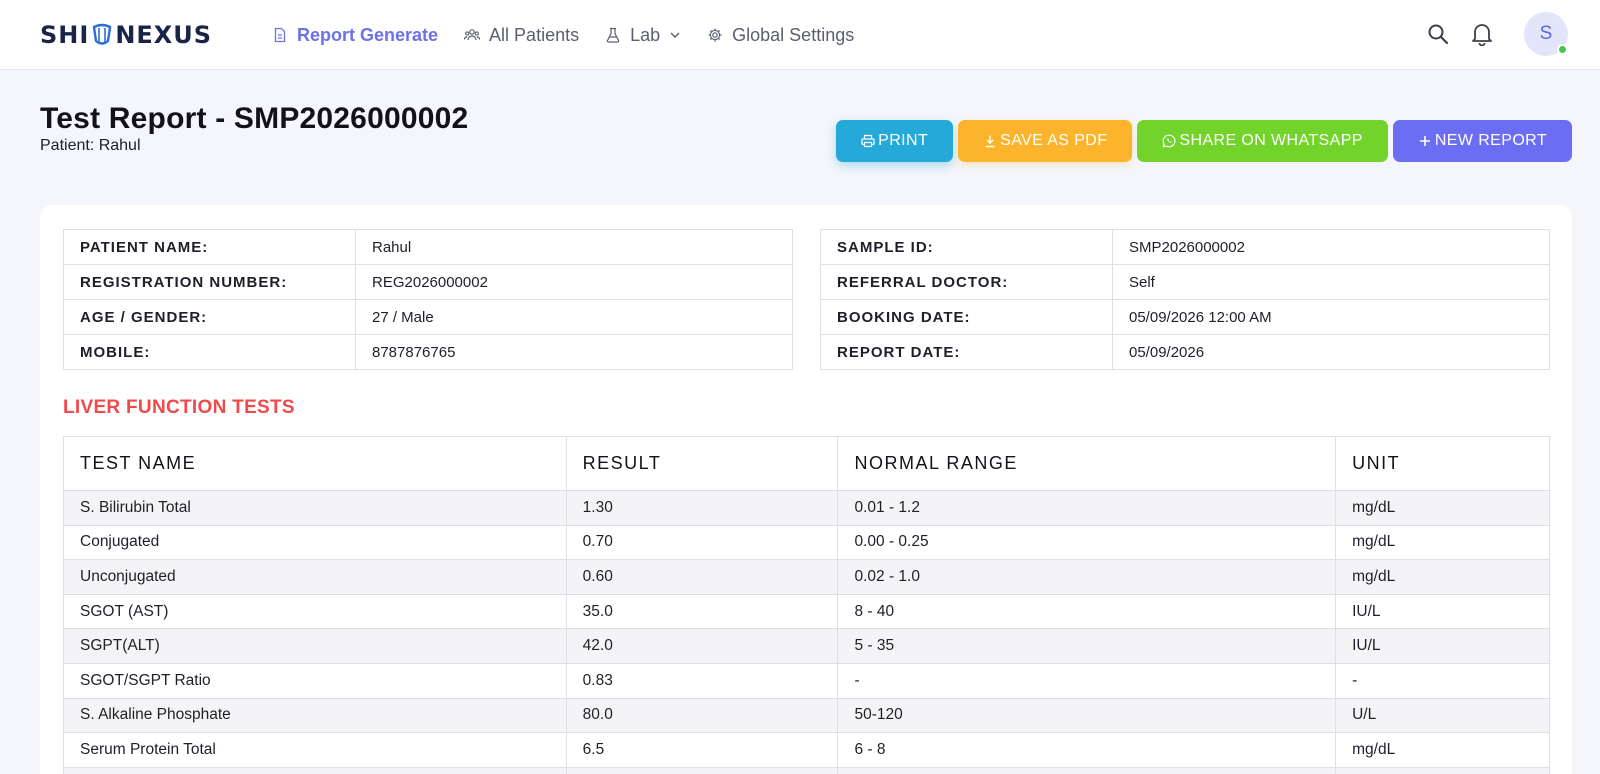  What do you see at coordinates (209, 317) in the screenshot?
I see `info-label: AGE / GENDER:` at bounding box center [209, 317].